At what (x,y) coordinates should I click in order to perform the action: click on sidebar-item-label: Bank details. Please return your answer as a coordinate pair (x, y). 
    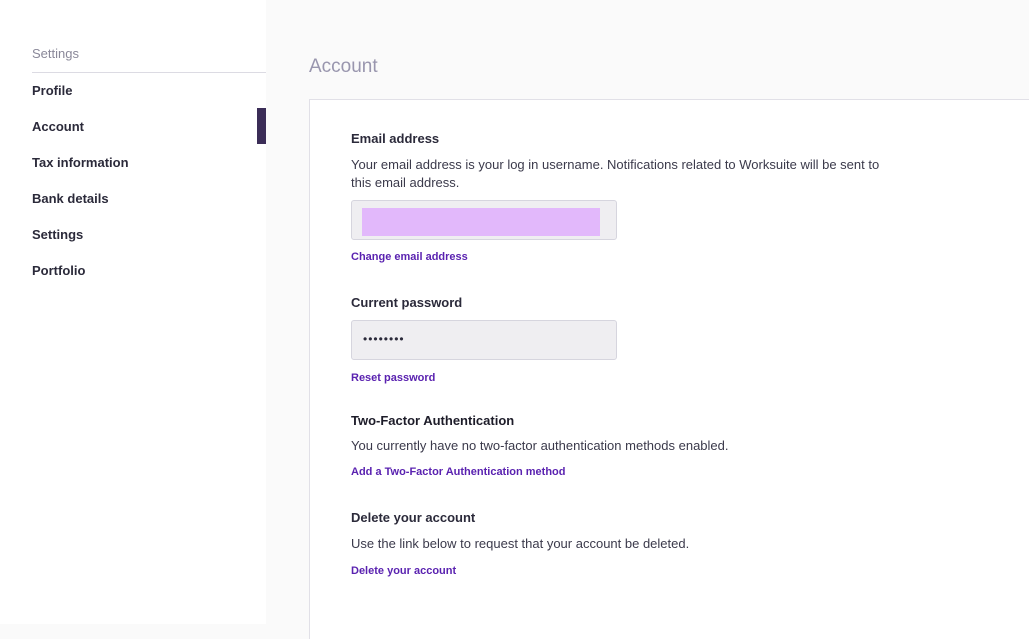
    Looking at the image, I should click on (70, 198).